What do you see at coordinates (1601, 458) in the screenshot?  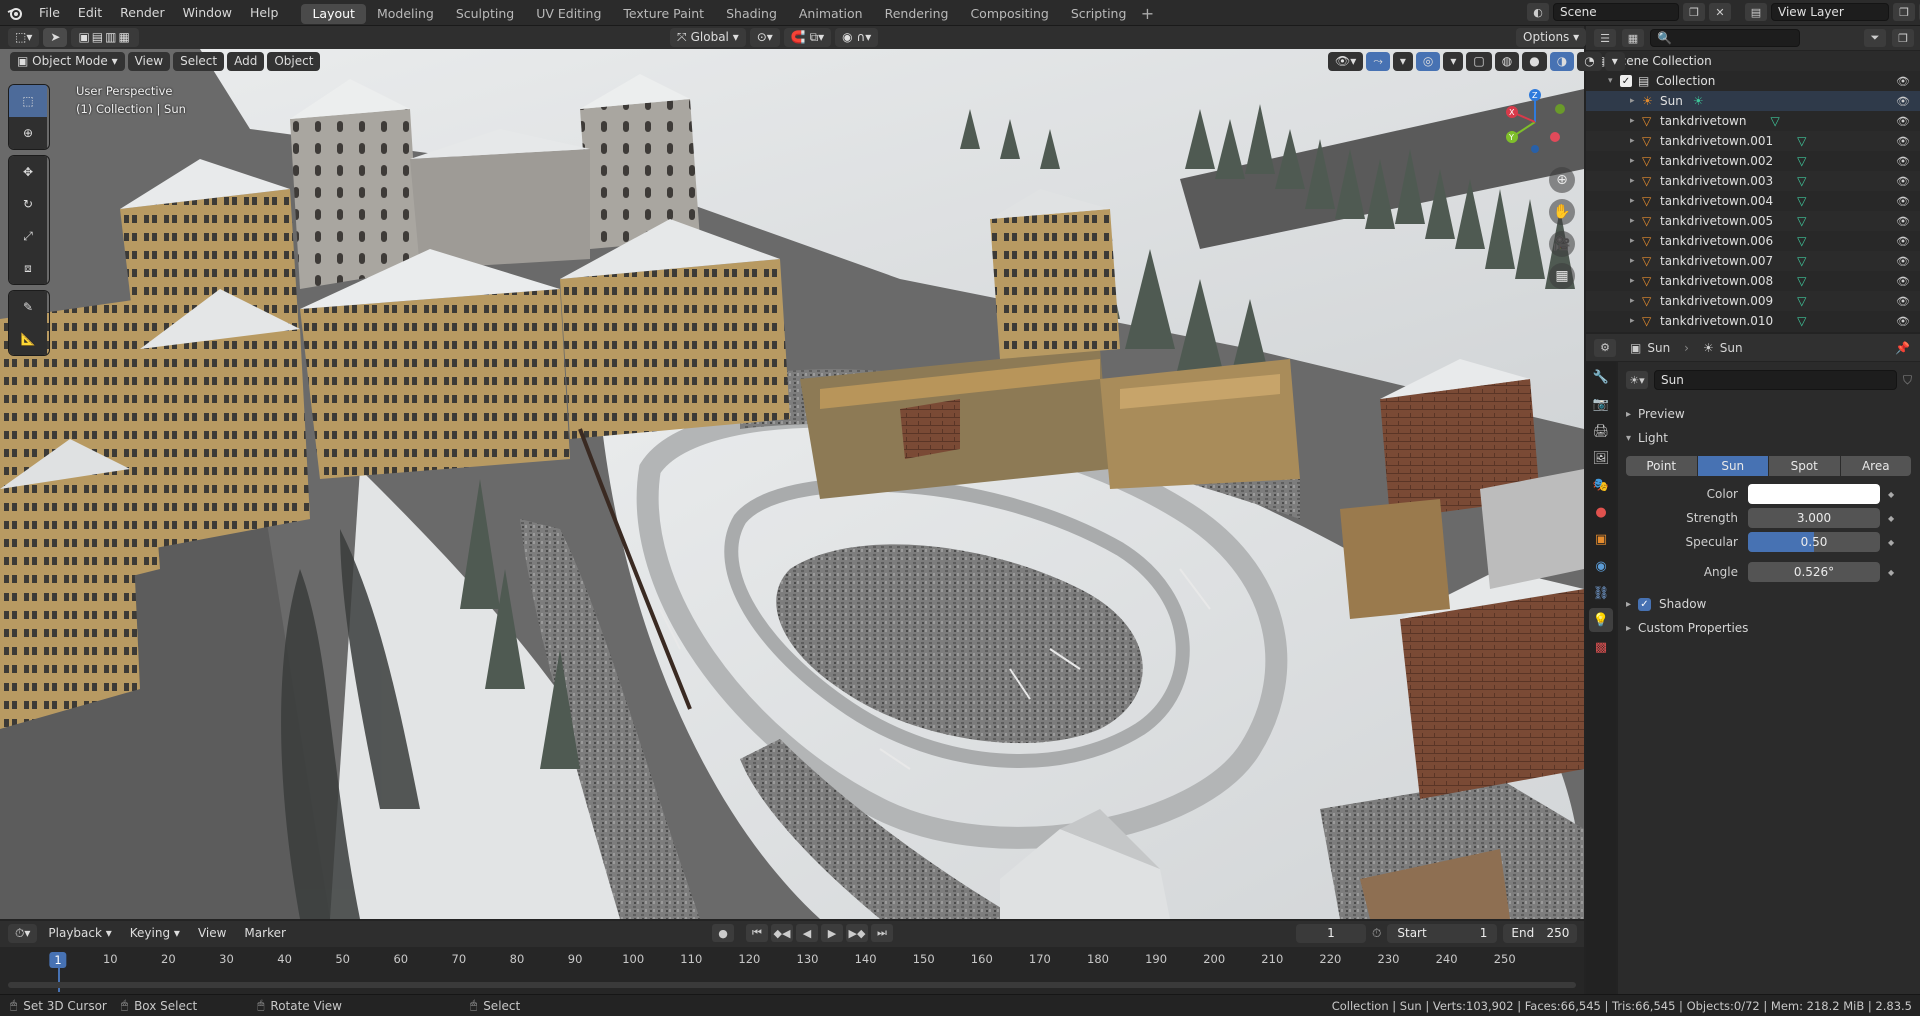 I see `view-layer-tab-icon: 🖼` at bounding box center [1601, 458].